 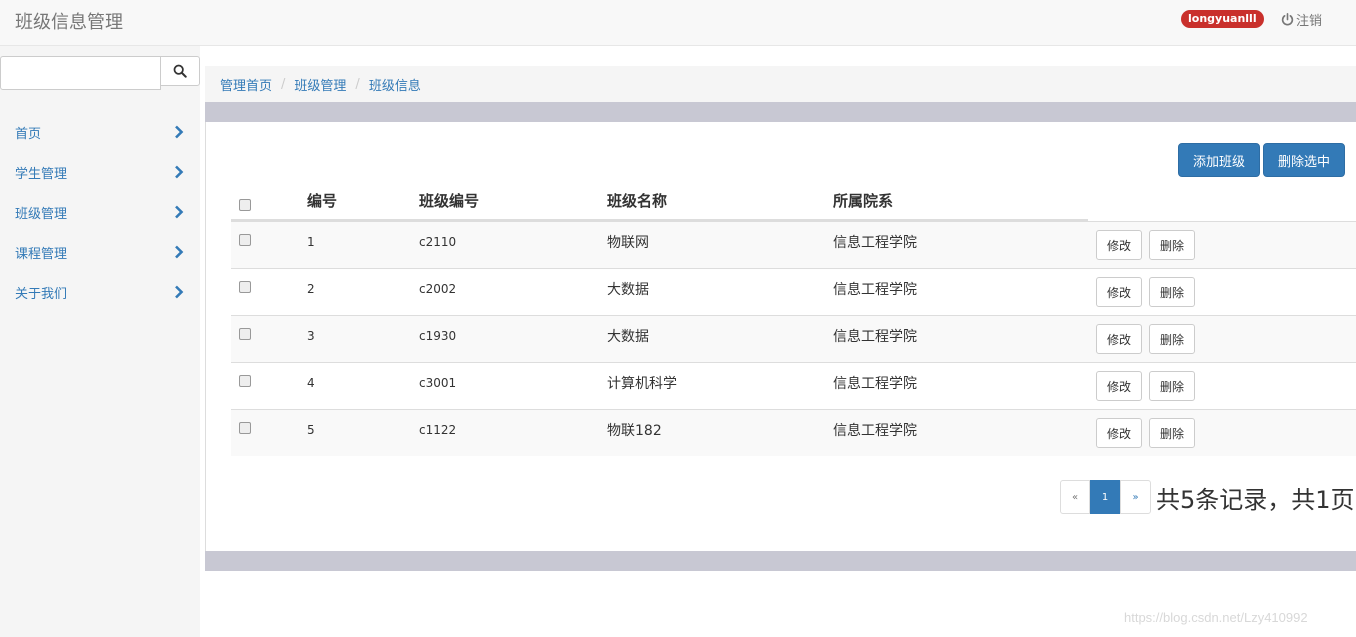 What do you see at coordinates (637, 201) in the screenshot?
I see `column-header-name: 班级名称` at bounding box center [637, 201].